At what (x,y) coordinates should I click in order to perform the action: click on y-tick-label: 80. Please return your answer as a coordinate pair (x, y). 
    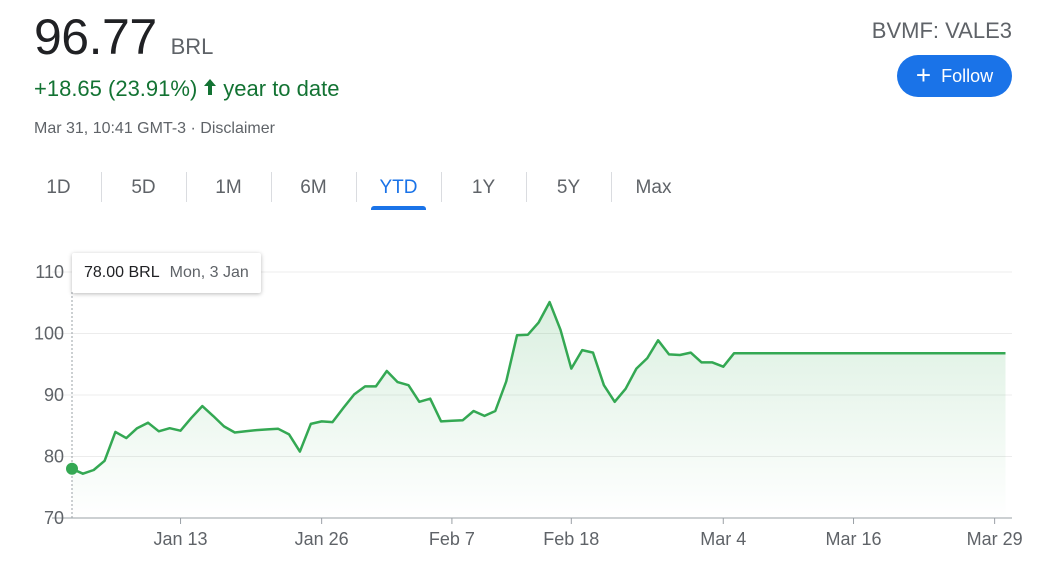
    Looking at the image, I should click on (54, 457).